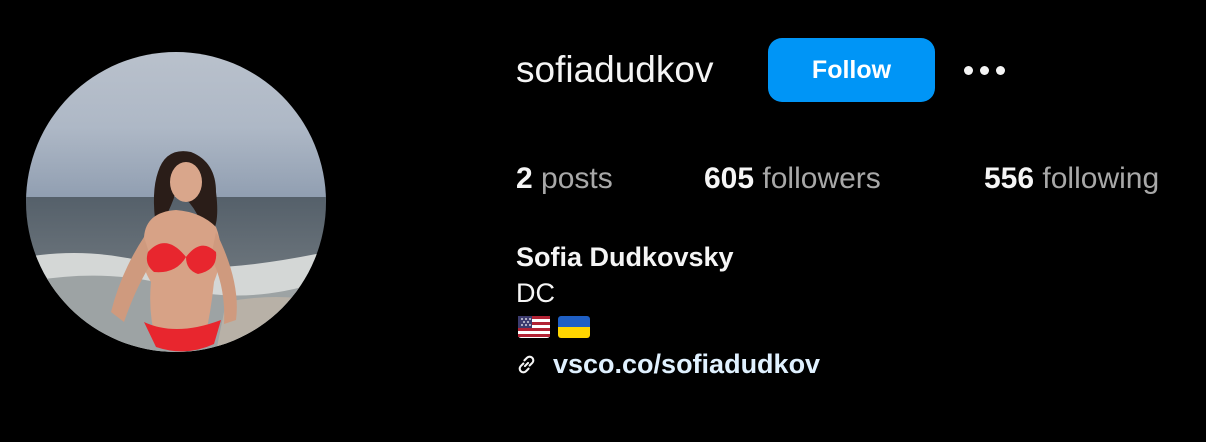  Describe the element at coordinates (687, 364) in the screenshot. I see `link-text: vsco.co/sofiadudkov` at that location.